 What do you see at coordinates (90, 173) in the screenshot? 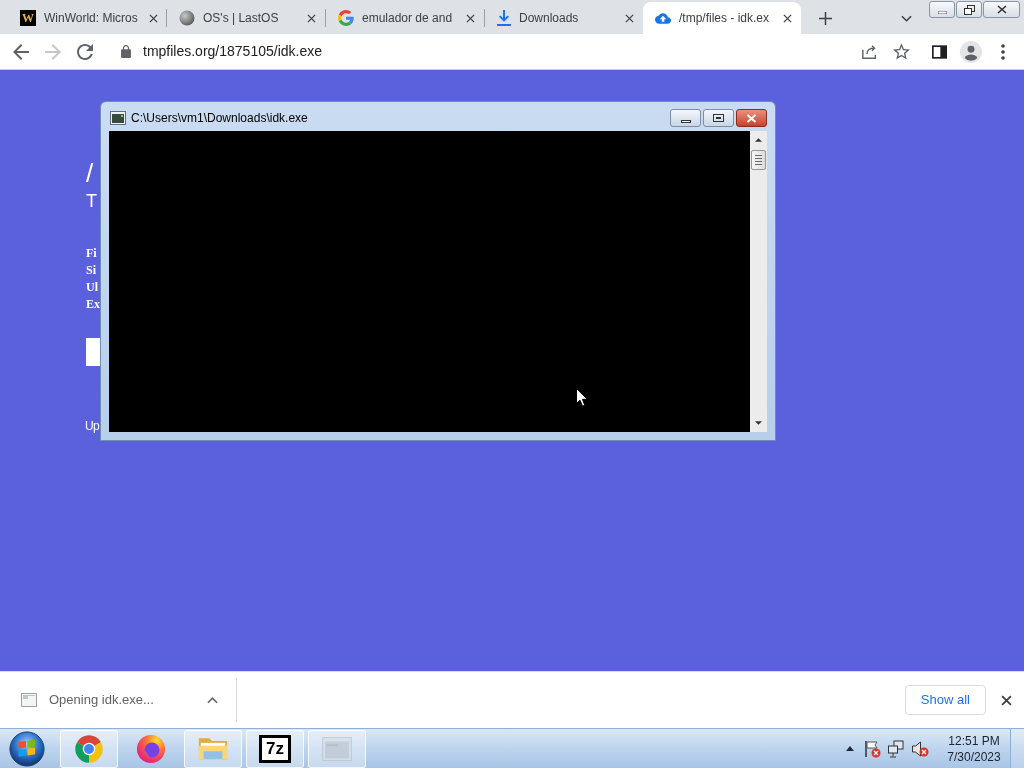
I see `page-heading: /` at bounding box center [90, 173].